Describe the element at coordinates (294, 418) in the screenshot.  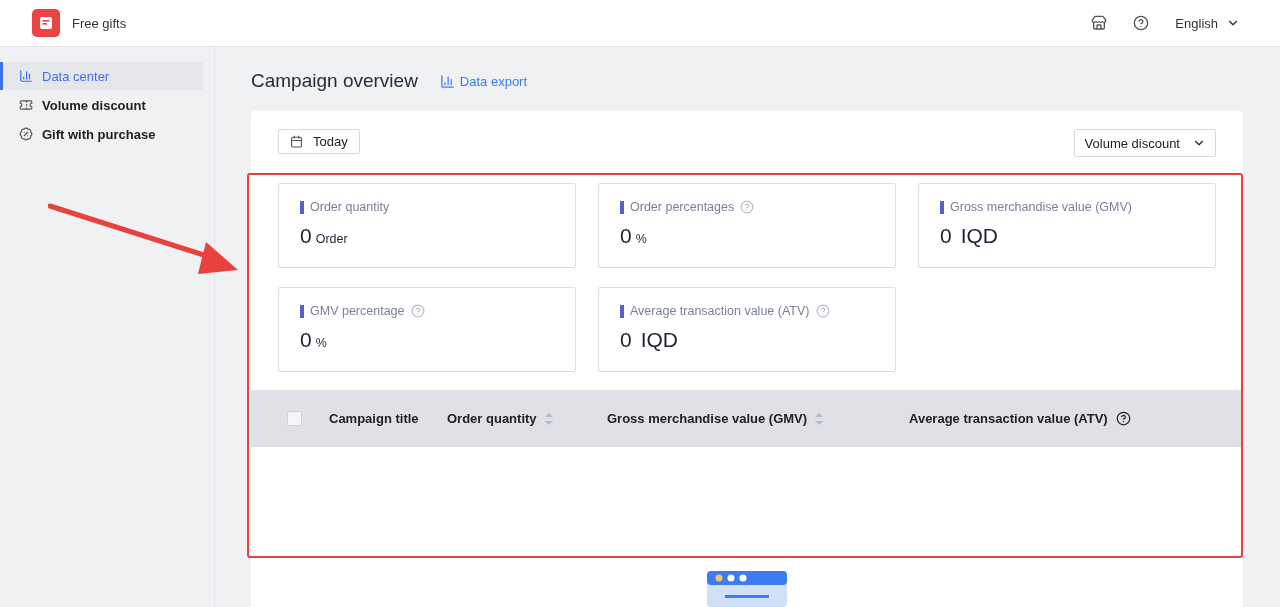
I see `select-all-checkbox` at that location.